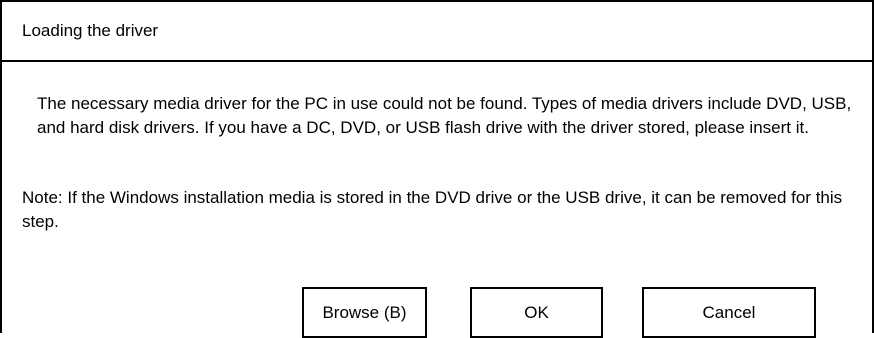 The image size is (874, 338). Describe the element at coordinates (536, 312) in the screenshot. I see `ok-button: OK` at that location.